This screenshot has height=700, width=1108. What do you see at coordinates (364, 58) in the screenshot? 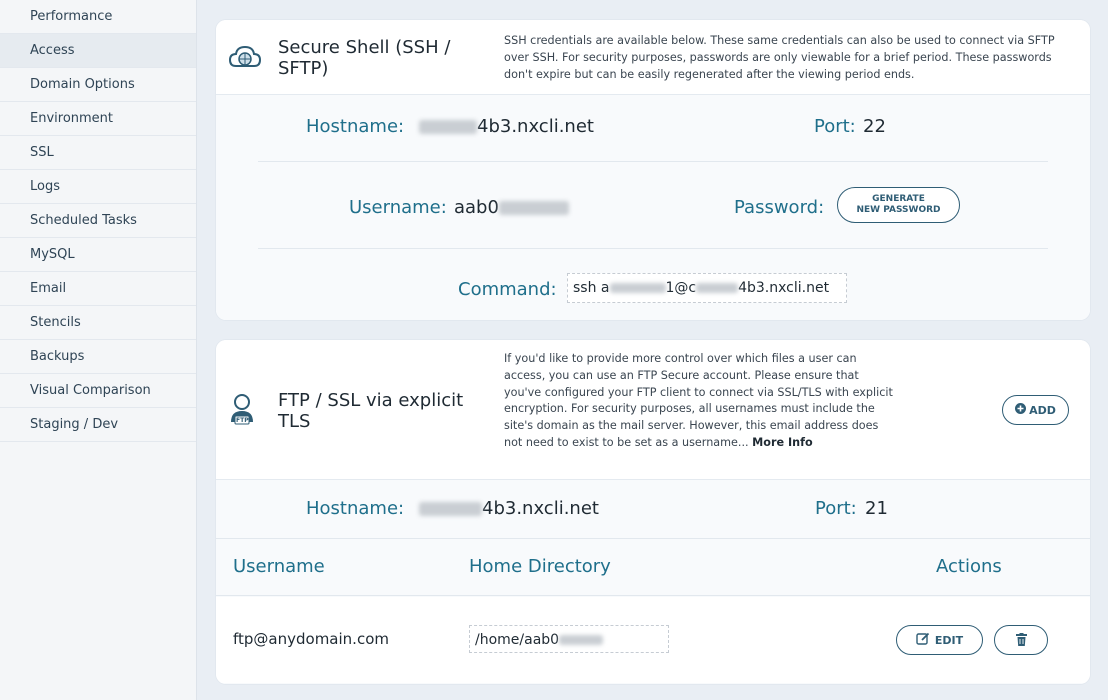
I see `ssh-title: Secure Shell (SSH / SFTP)` at bounding box center [364, 58].